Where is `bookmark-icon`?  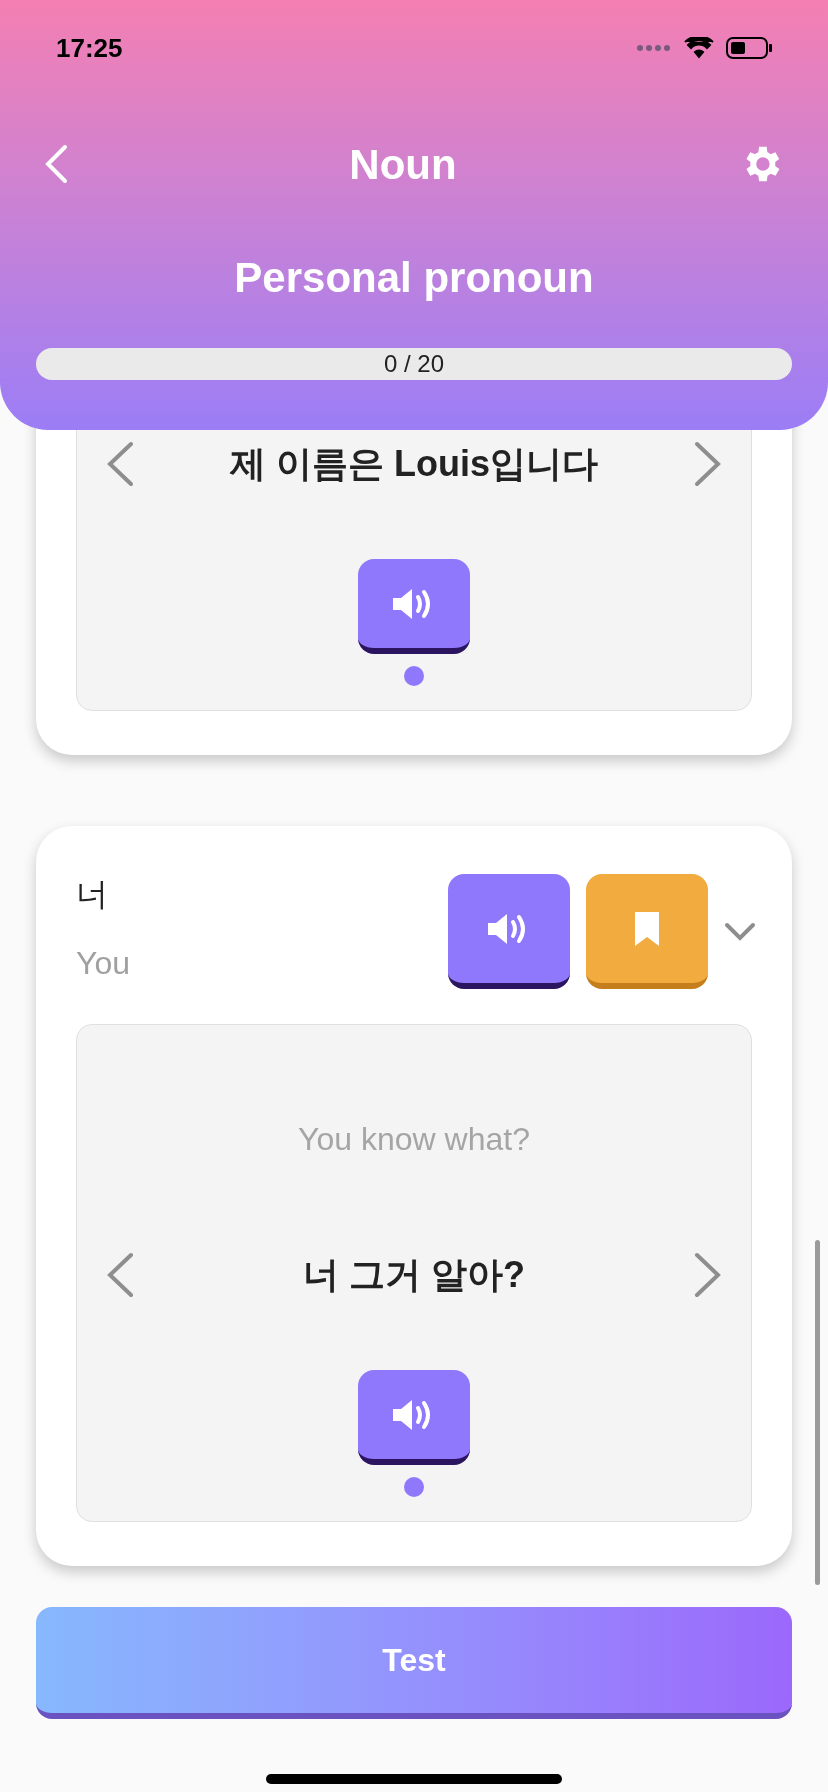 bookmark-icon is located at coordinates (647, 928).